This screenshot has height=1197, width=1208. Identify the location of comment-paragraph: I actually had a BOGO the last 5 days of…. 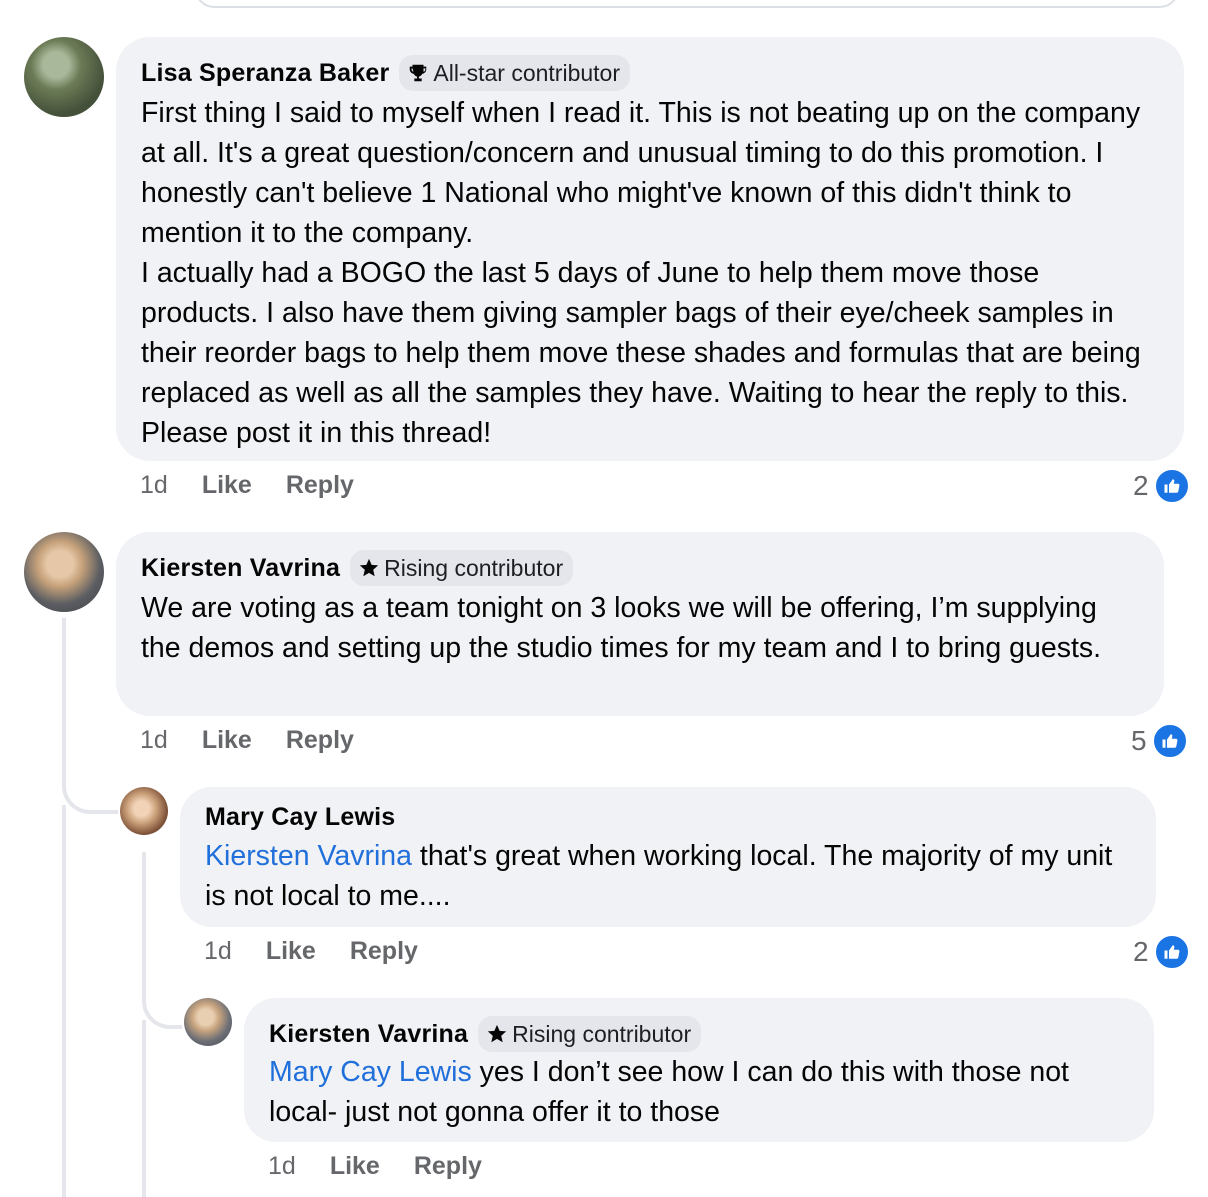
(641, 353).